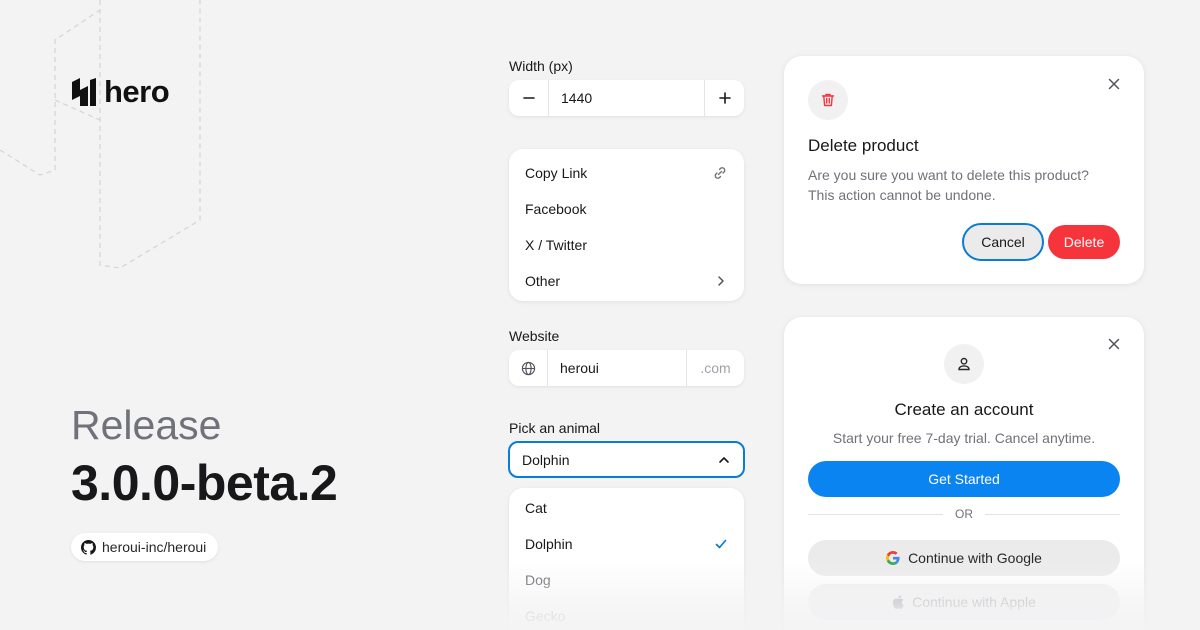 The image size is (1200, 630). What do you see at coordinates (204, 483) in the screenshot?
I see `release-version: 3.0.0-beta.2` at bounding box center [204, 483].